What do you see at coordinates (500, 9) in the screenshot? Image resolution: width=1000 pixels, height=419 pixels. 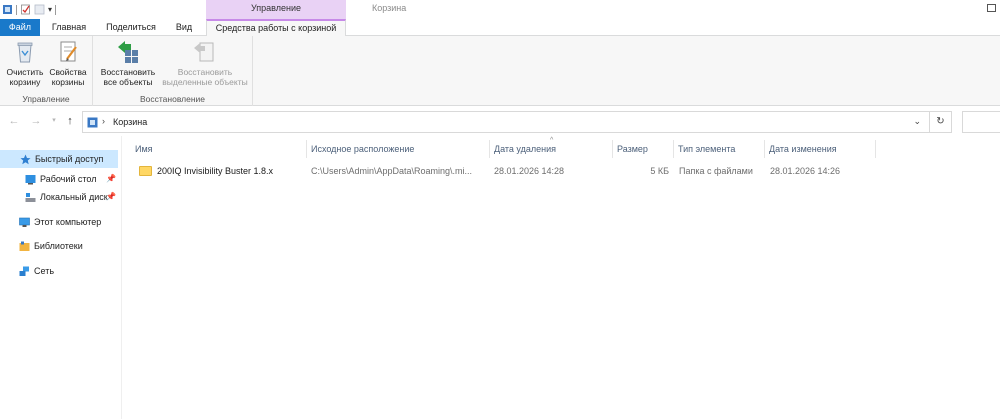 I see `title-bar: ▾ Управление Корзина` at bounding box center [500, 9].